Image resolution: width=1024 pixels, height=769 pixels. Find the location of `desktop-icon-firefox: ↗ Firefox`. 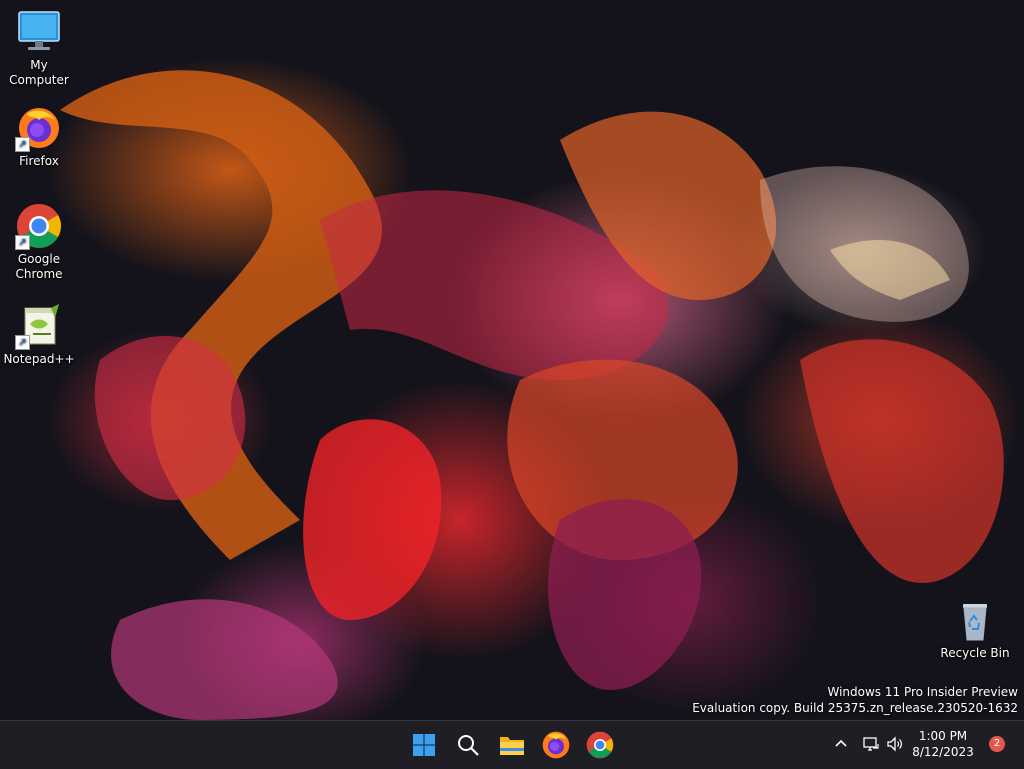

desktop-icon-firefox: ↗ Firefox is located at coordinates (39, 136).